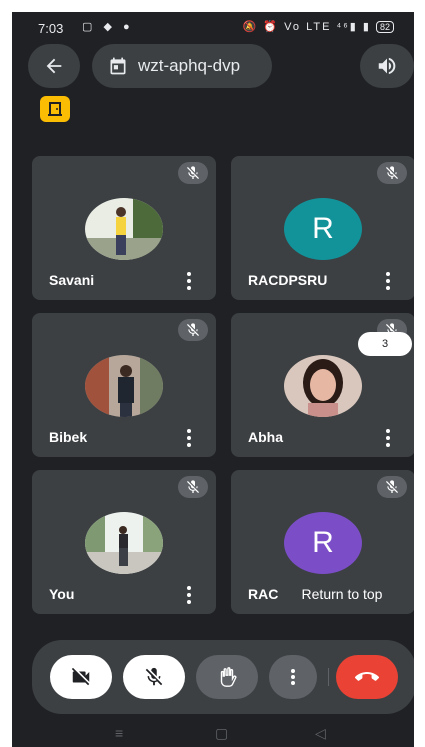 Image resolution: width=425 pixels, height=747 pixels. I want to click on speaker-icon, so click(387, 66).